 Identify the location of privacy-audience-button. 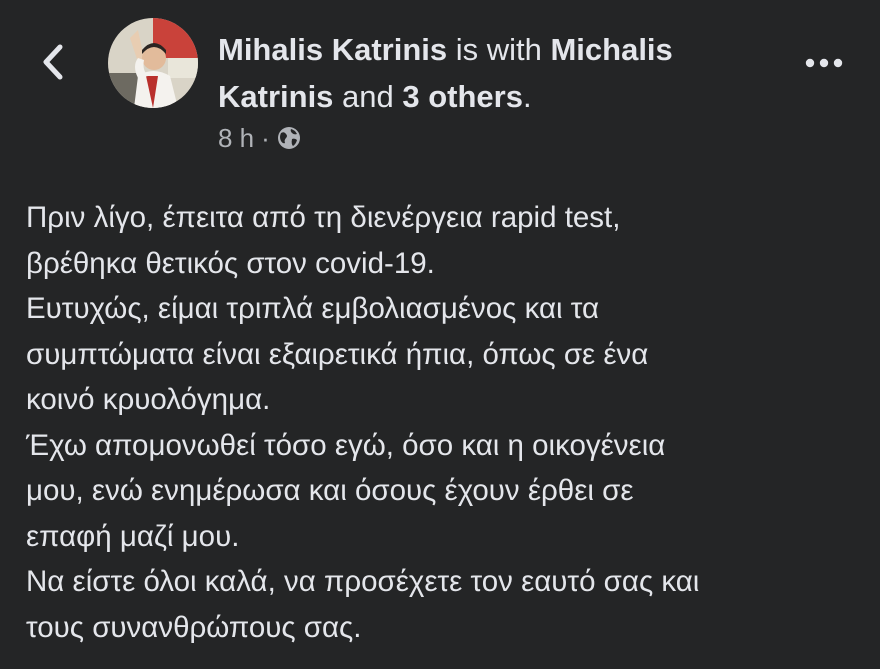
(289, 138).